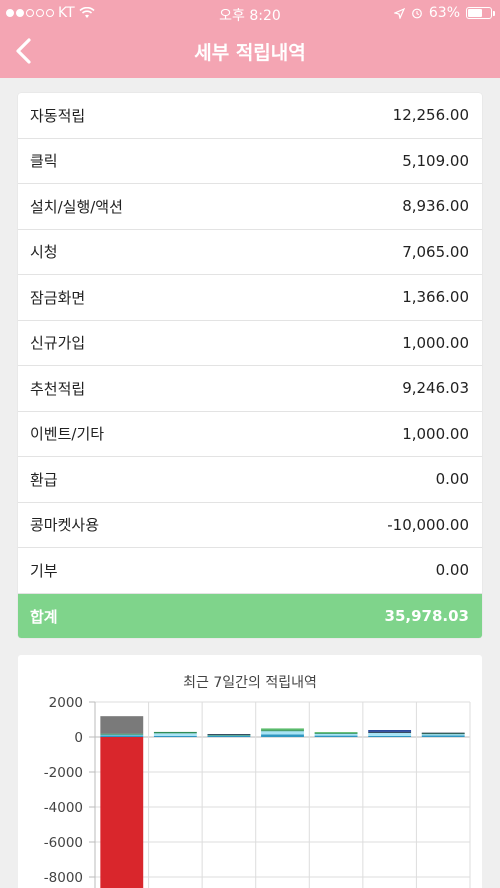 This screenshot has height=888, width=500. Describe the element at coordinates (435, 251) in the screenshot. I see `row-value: 7,065.00` at that location.